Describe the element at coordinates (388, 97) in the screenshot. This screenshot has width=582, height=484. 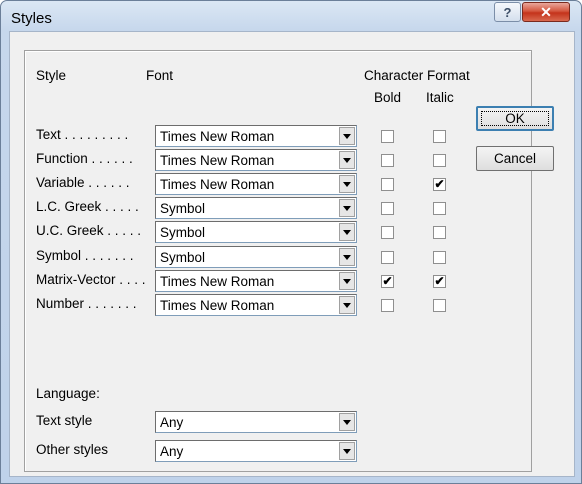
I see `bold-column-header: Bold` at that location.